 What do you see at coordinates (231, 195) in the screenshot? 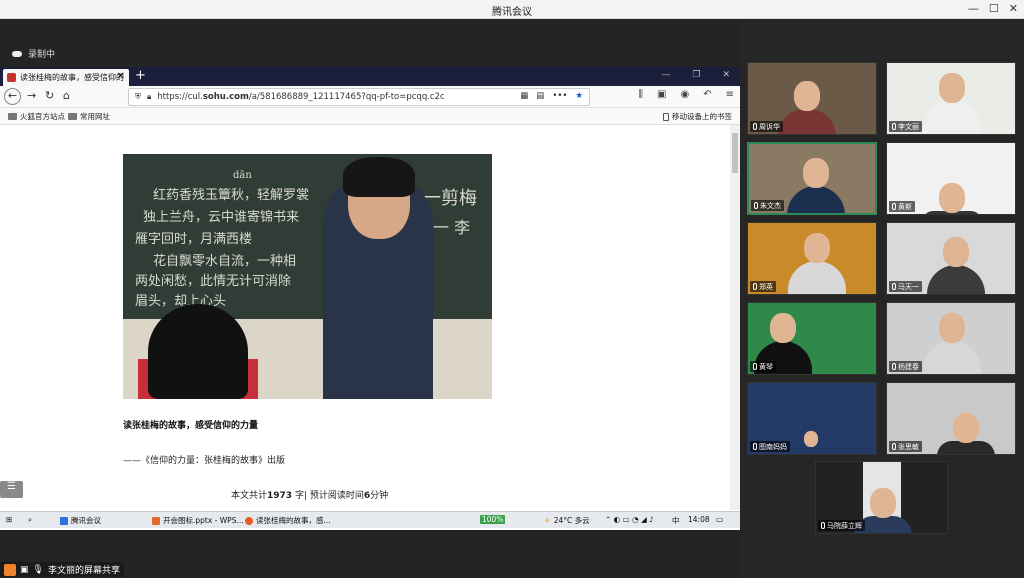
I see `chalk-text: 红药香残玉簟秋，轻解罗裳` at bounding box center [231, 195].